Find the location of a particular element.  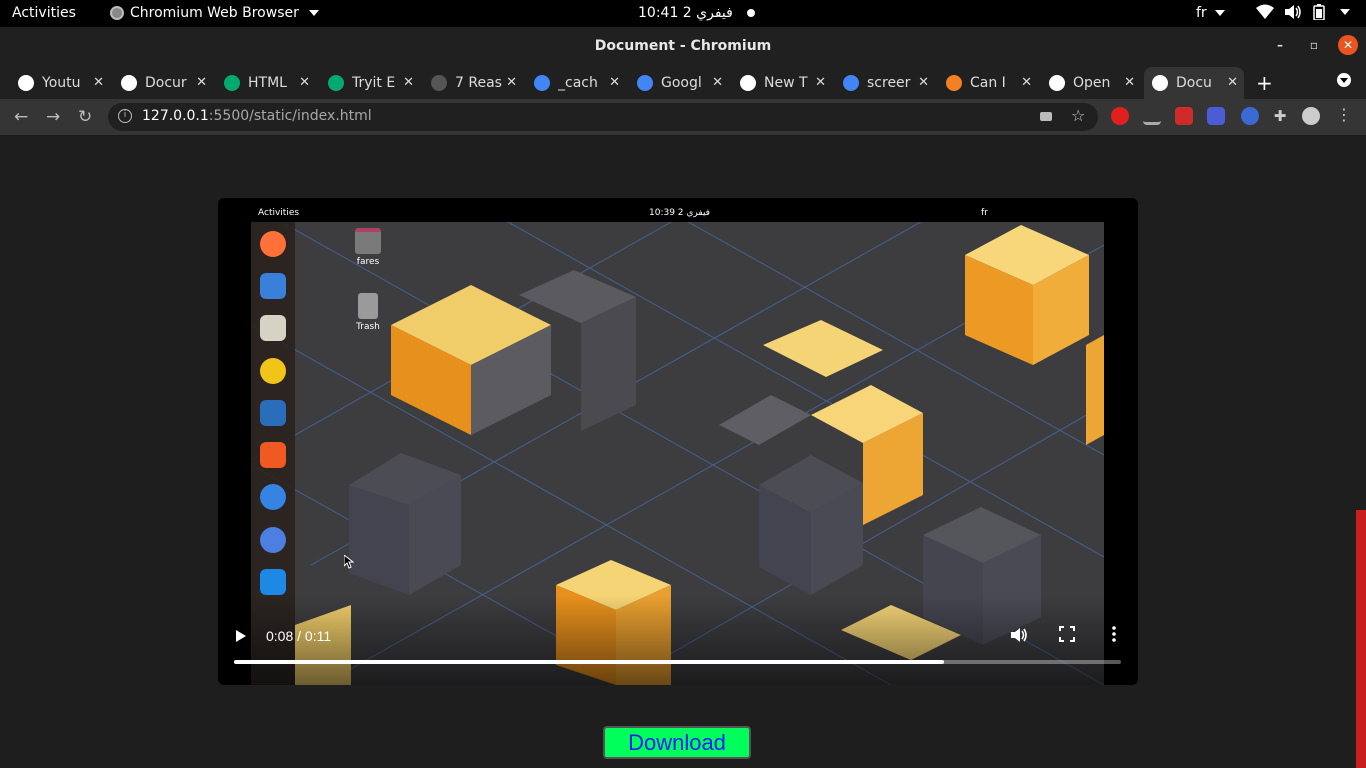

profile-avatar-icon is located at coordinates (1311, 116).